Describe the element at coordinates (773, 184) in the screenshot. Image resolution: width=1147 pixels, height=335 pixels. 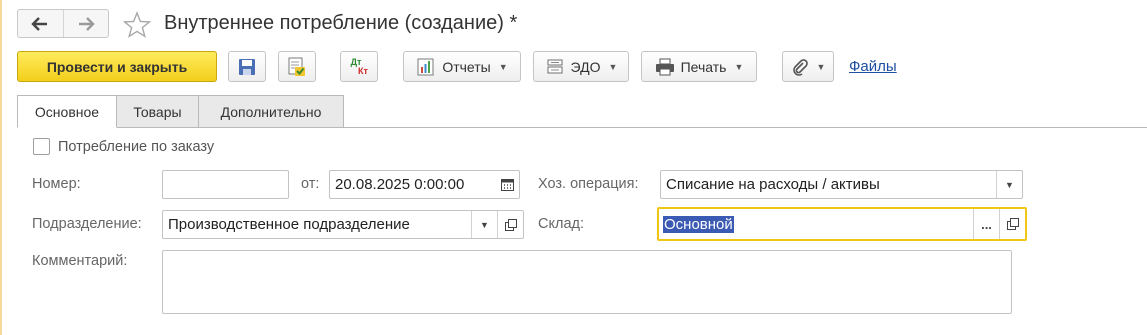
I see `operation-value: Списание на расходы / активы` at that location.